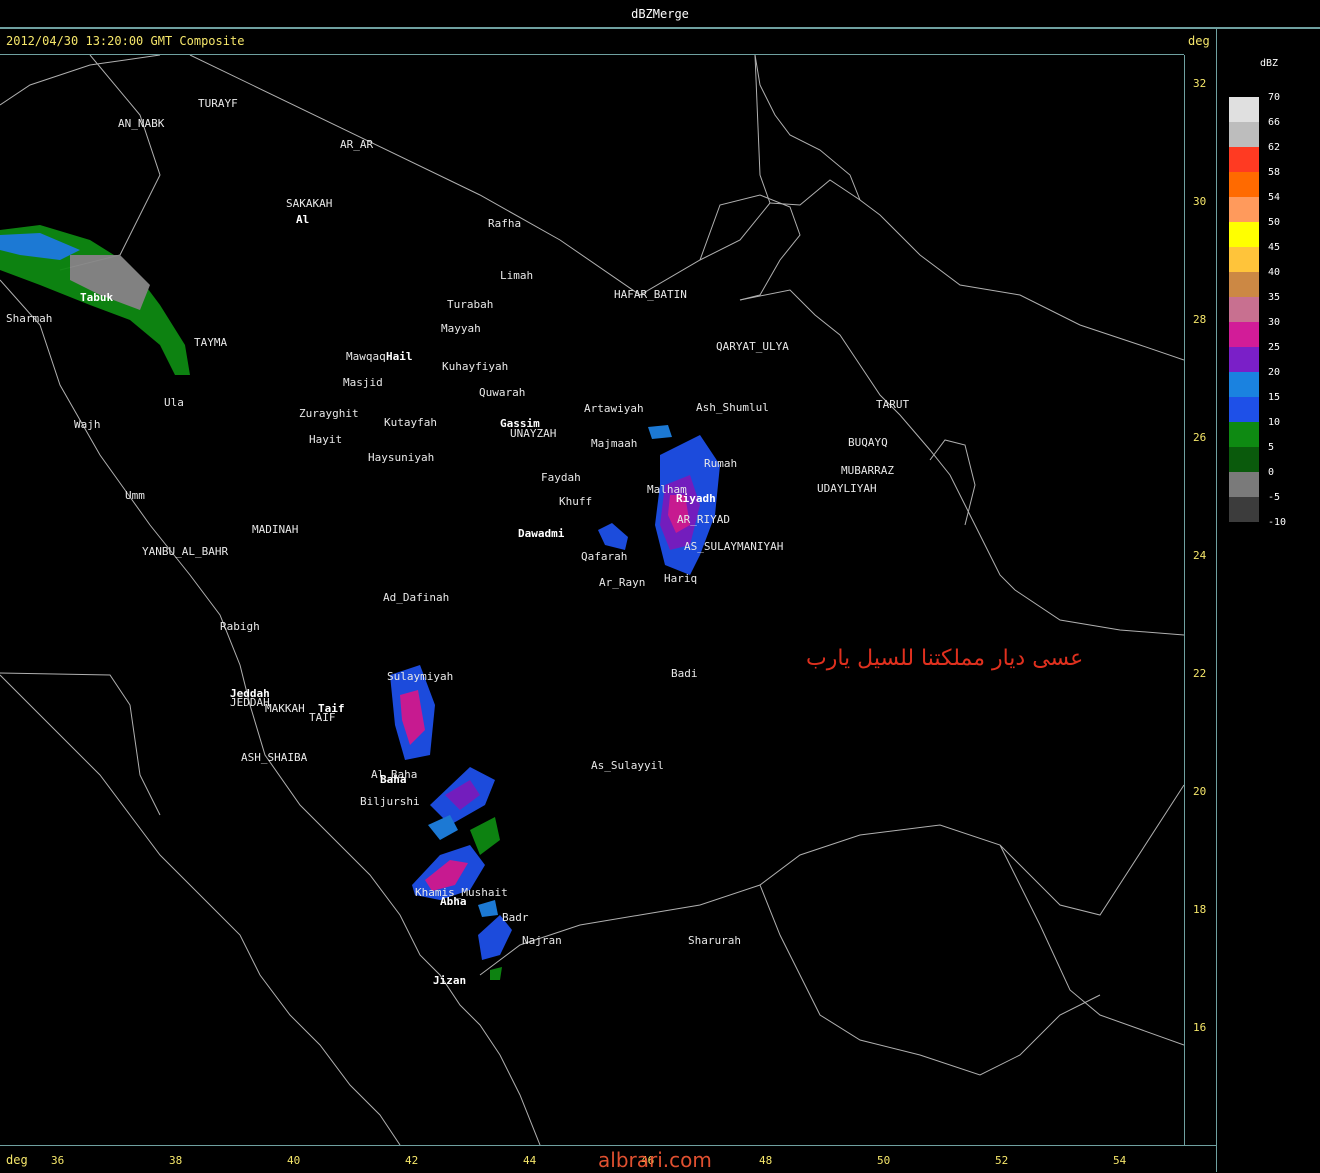 The height and width of the screenshot is (1173, 1320). I want to click on city-label: Biljurshi, so click(390, 801).